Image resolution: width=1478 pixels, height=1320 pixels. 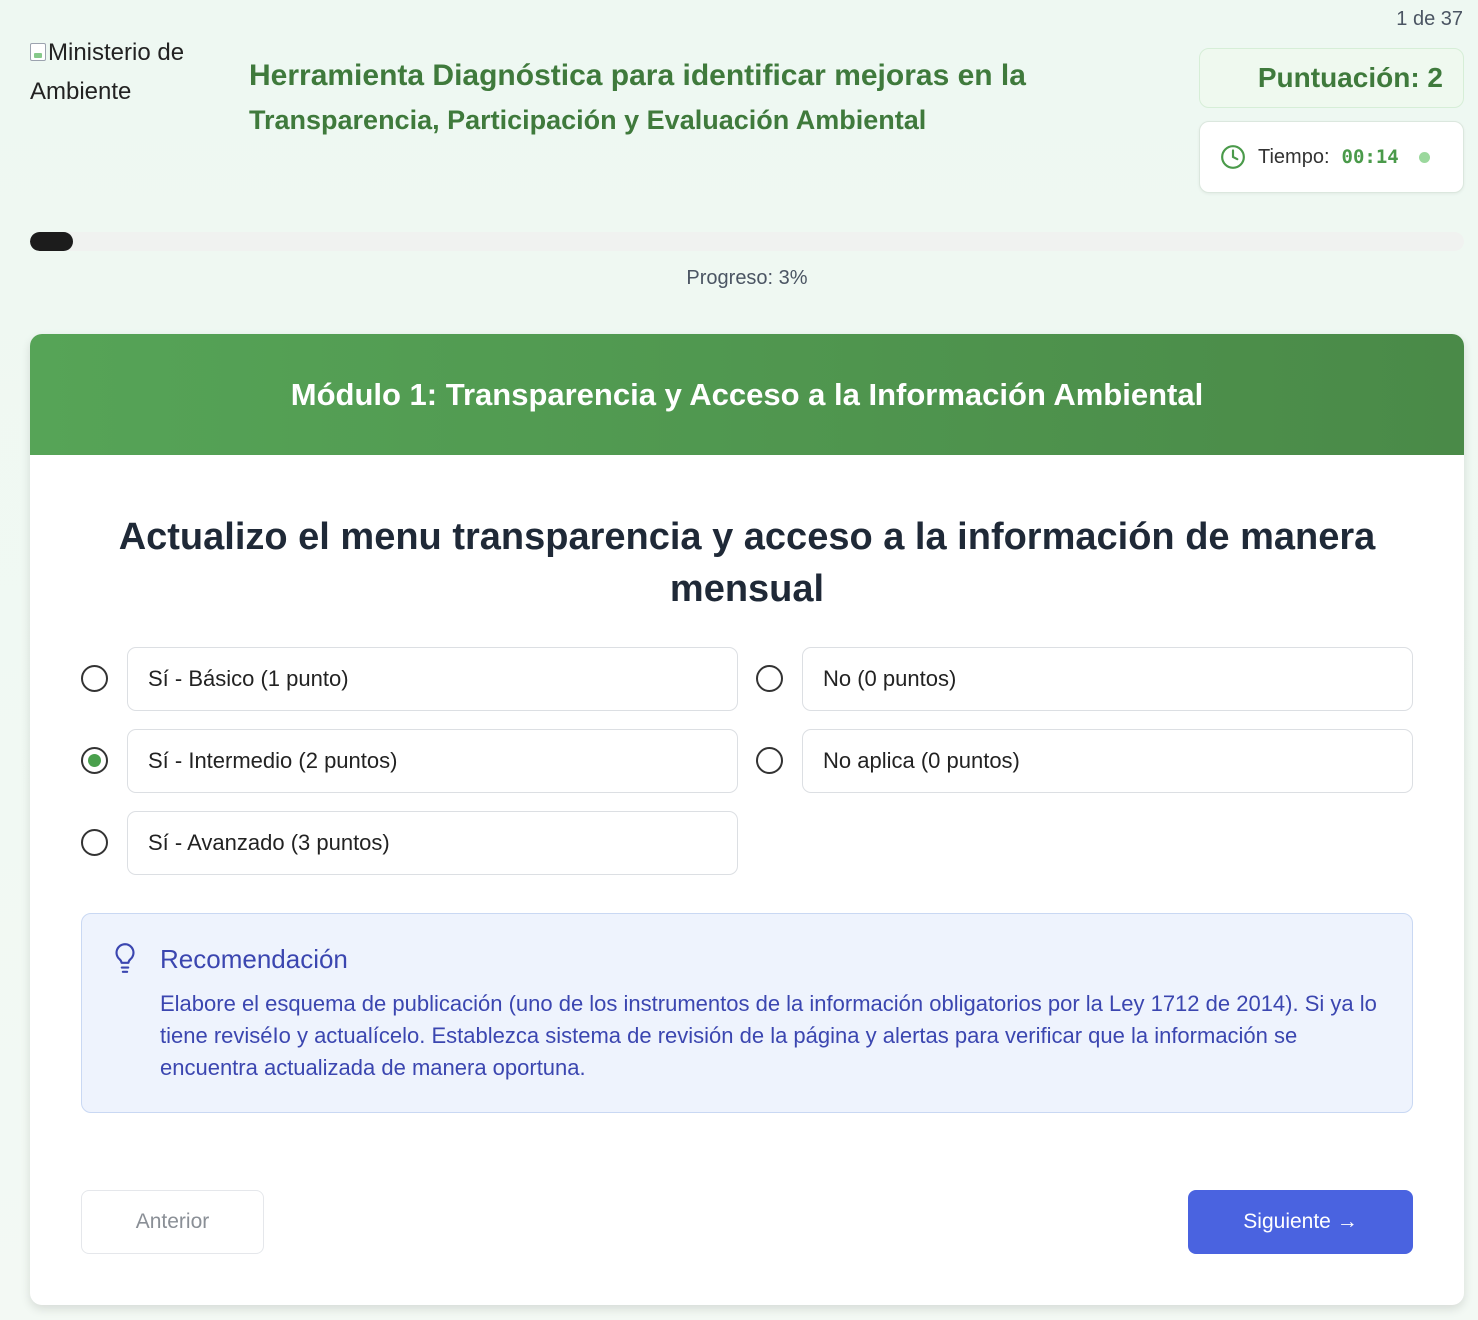 I want to click on timer-panel: Tiempo: 00:14, so click(x=1331, y=157).